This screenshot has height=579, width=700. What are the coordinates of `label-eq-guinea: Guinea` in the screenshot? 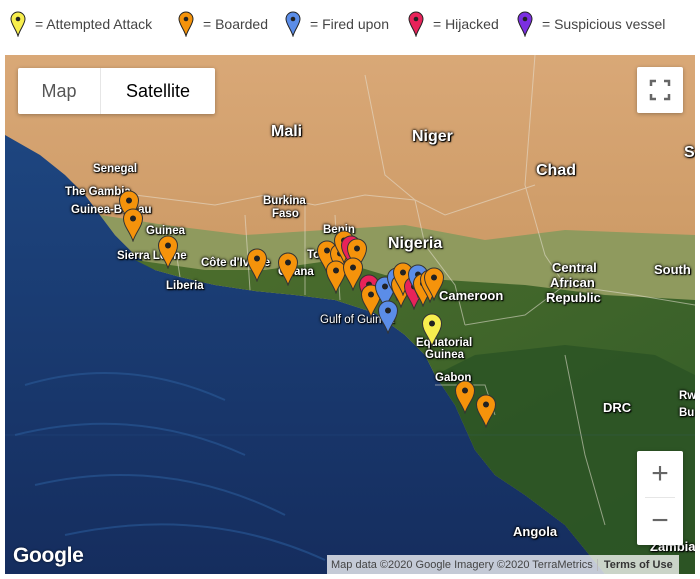 It's located at (444, 355).